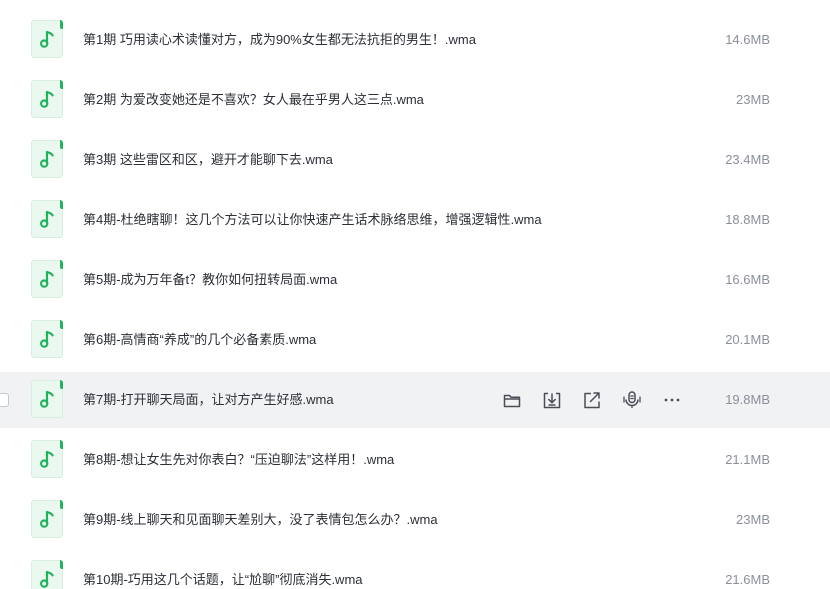  Describe the element at coordinates (747, 339) in the screenshot. I see `file-size: 20.1MB` at that location.